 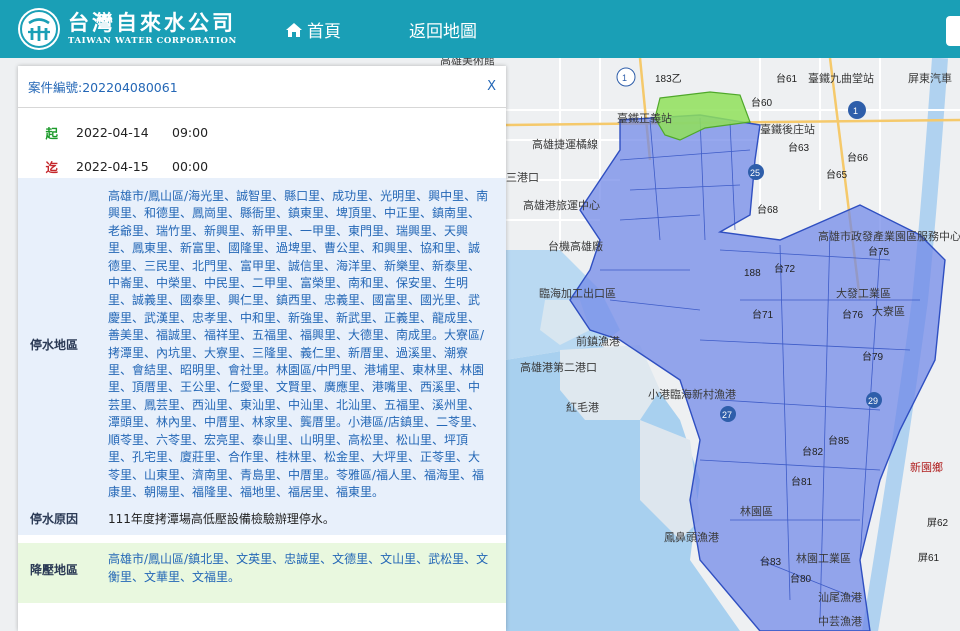 I want to click on svg-text: 27, so click(x=727, y=415).